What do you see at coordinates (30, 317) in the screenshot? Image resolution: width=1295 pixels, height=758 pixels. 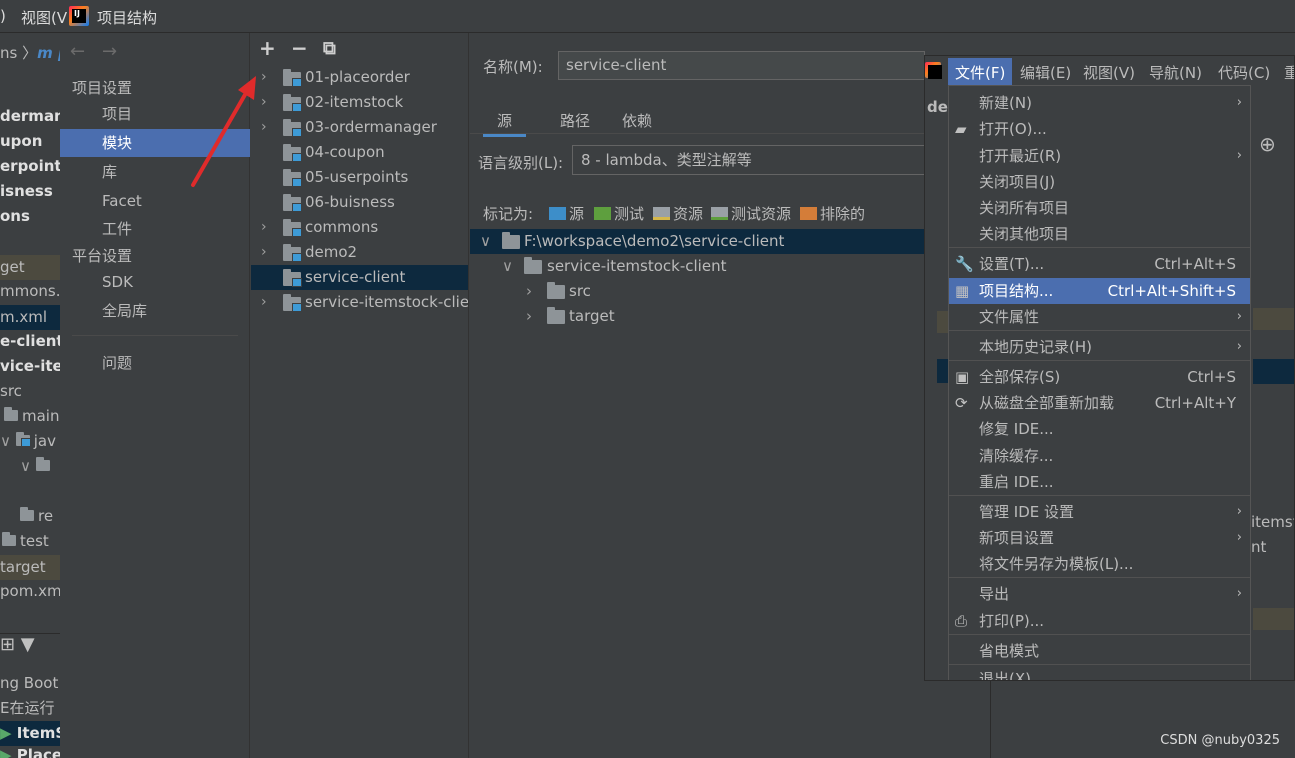 I see `tree-line: m.xml` at bounding box center [30, 317].